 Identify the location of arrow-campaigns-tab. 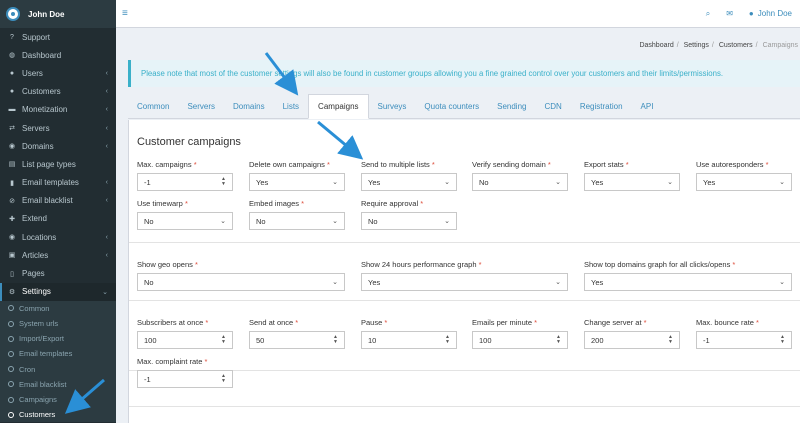
(281, 74).